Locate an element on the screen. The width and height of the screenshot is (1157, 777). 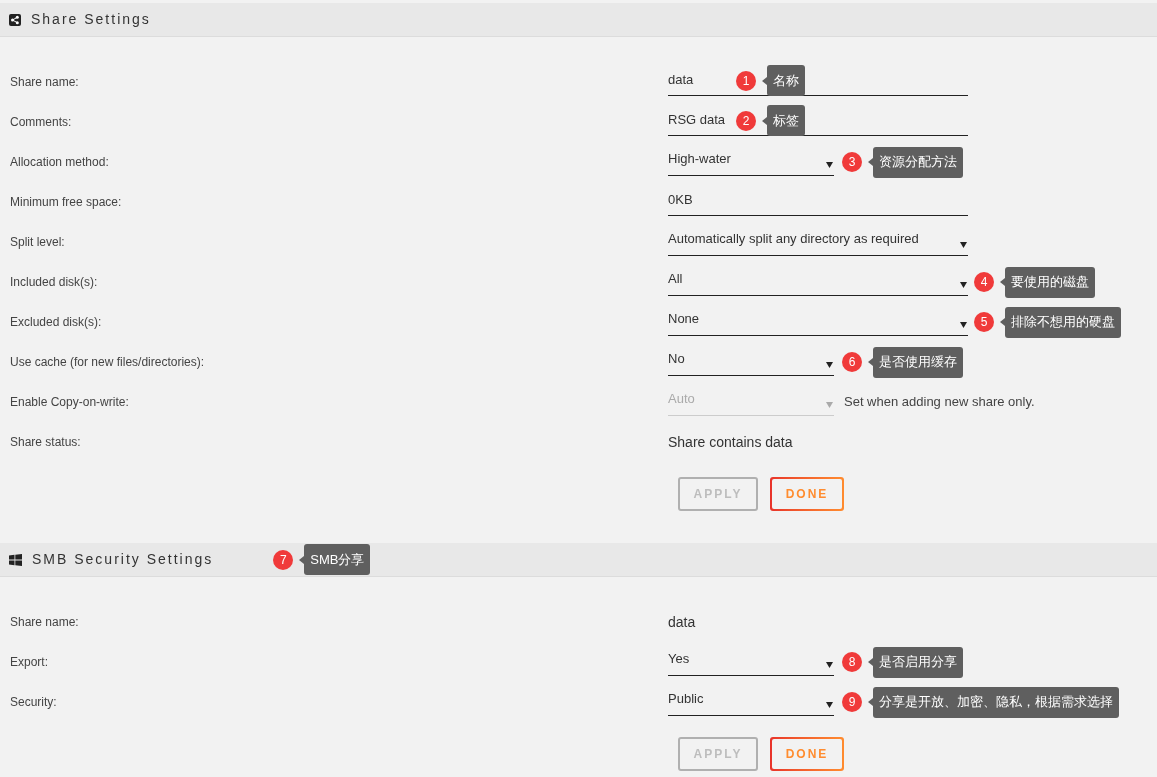
field-label: Enable Copy-on-write: is located at coordinates (69, 402).